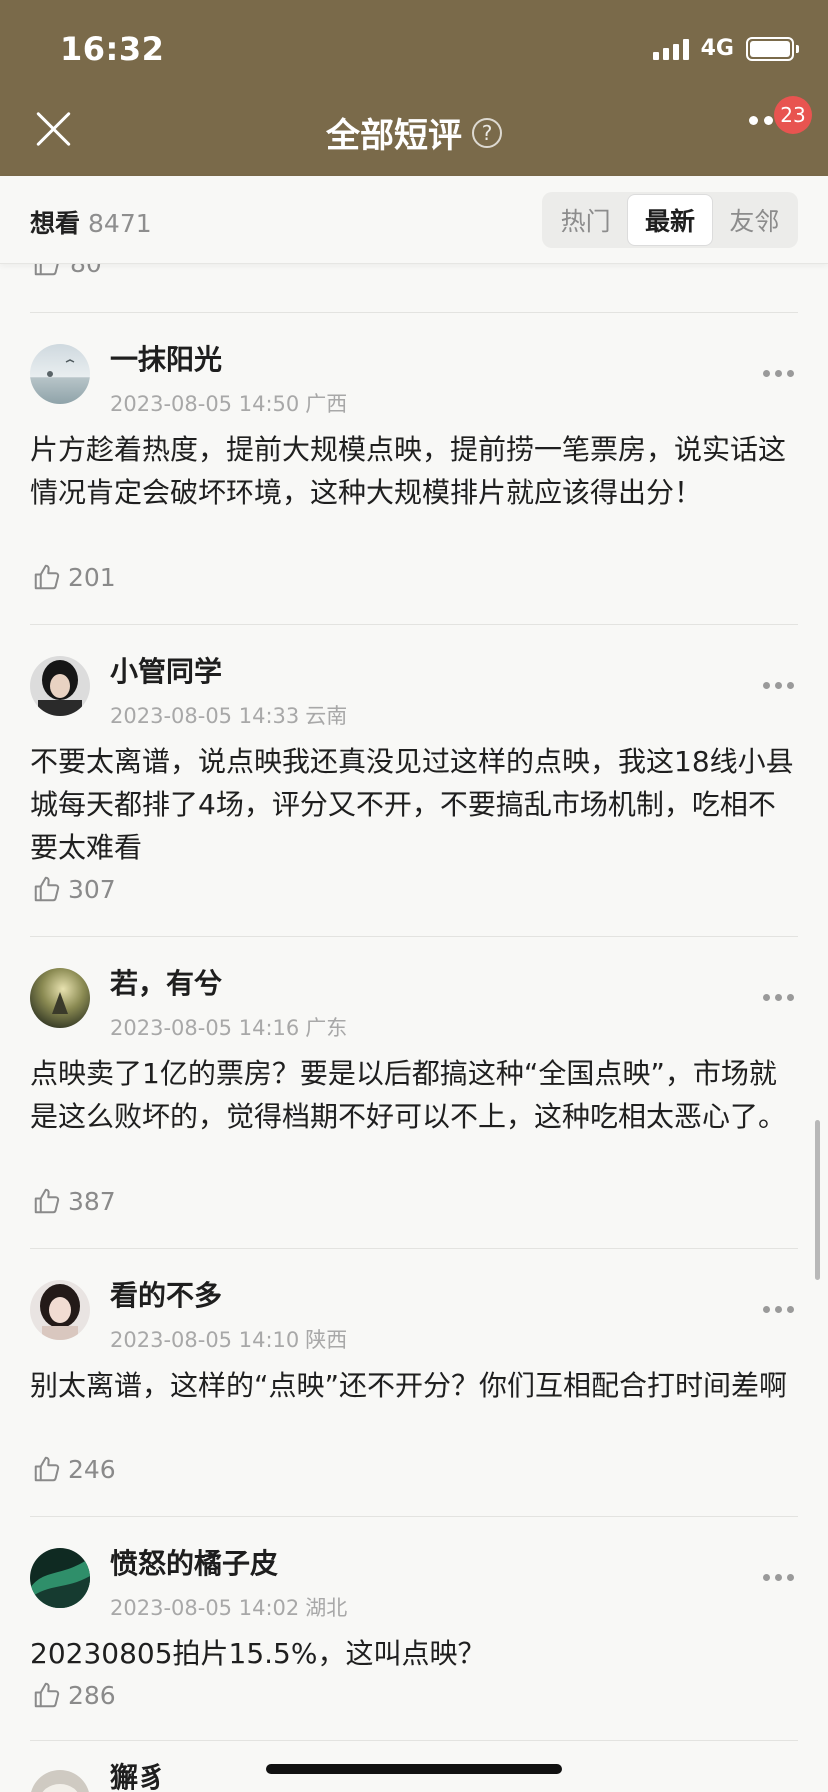 This screenshot has width=828, height=1792. I want to click on like-count: 286, so click(92, 1695).